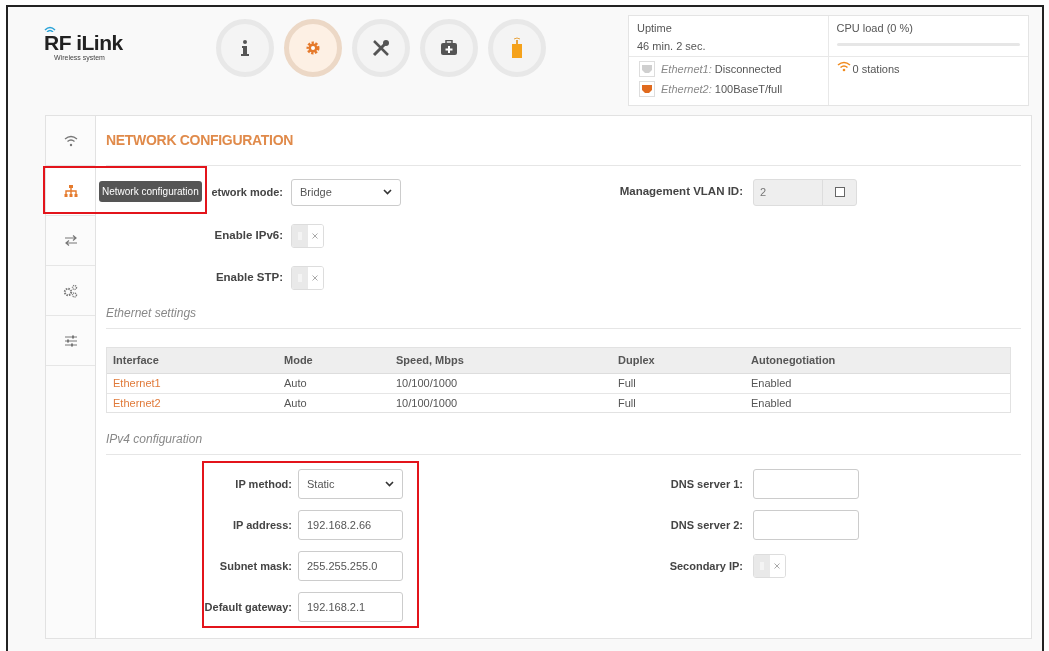 The width and height of the screenshot is (1049, 651). What do you see at coordinates (151, 313) in the screenshot?
I see `section-heading: Ethernet settings` at bounding box center [151, 313].